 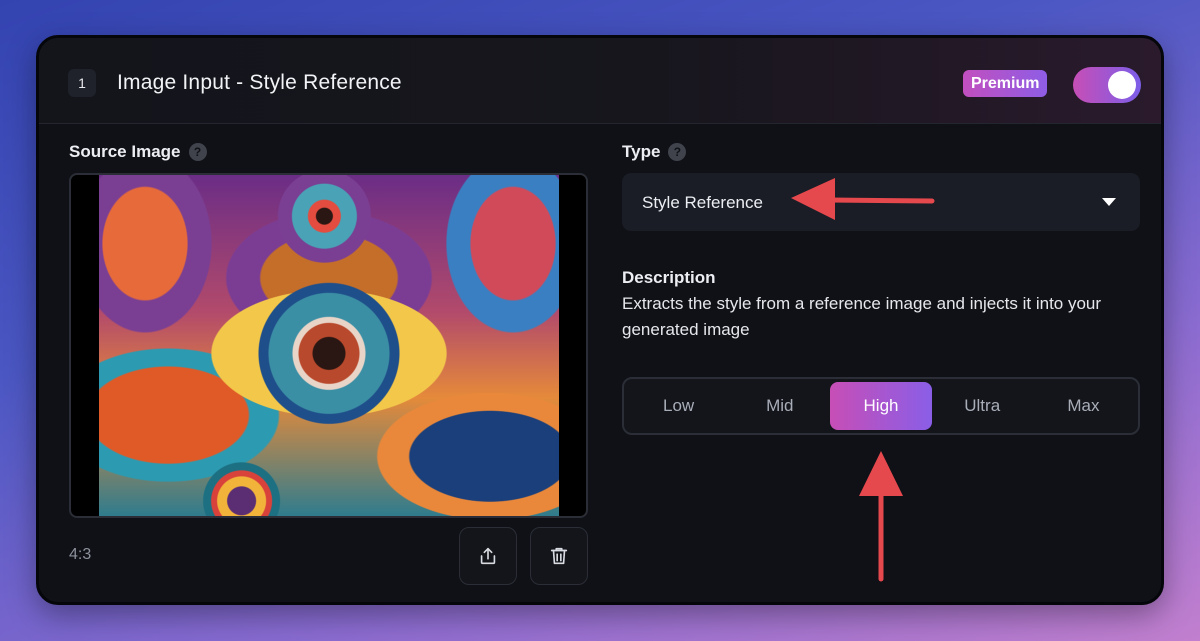 What do you see at coordinates (1005, 83) in the screenshot?
I see `premium-badge: Premium` at bounding box center [1005, 83].